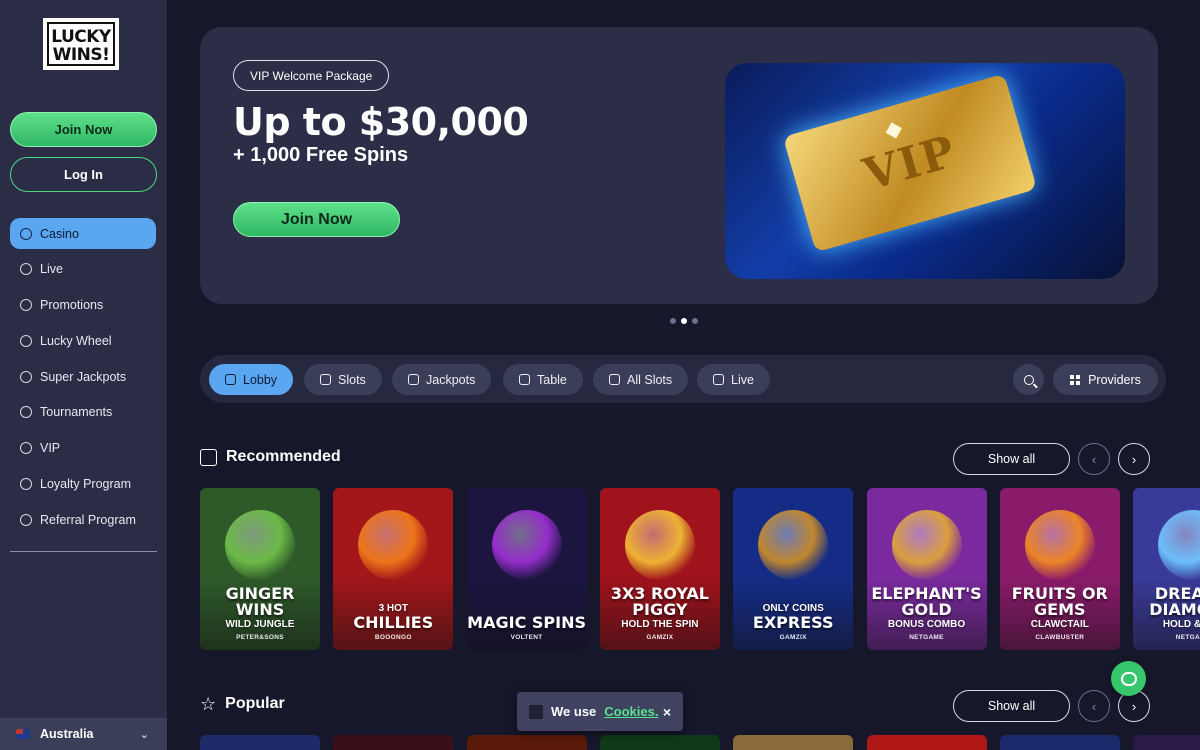 This screenshot has width=1200, height=750. Describe the element at coordinates (67, 734) in the screenshot. I see `country-label: Australia` at that location.